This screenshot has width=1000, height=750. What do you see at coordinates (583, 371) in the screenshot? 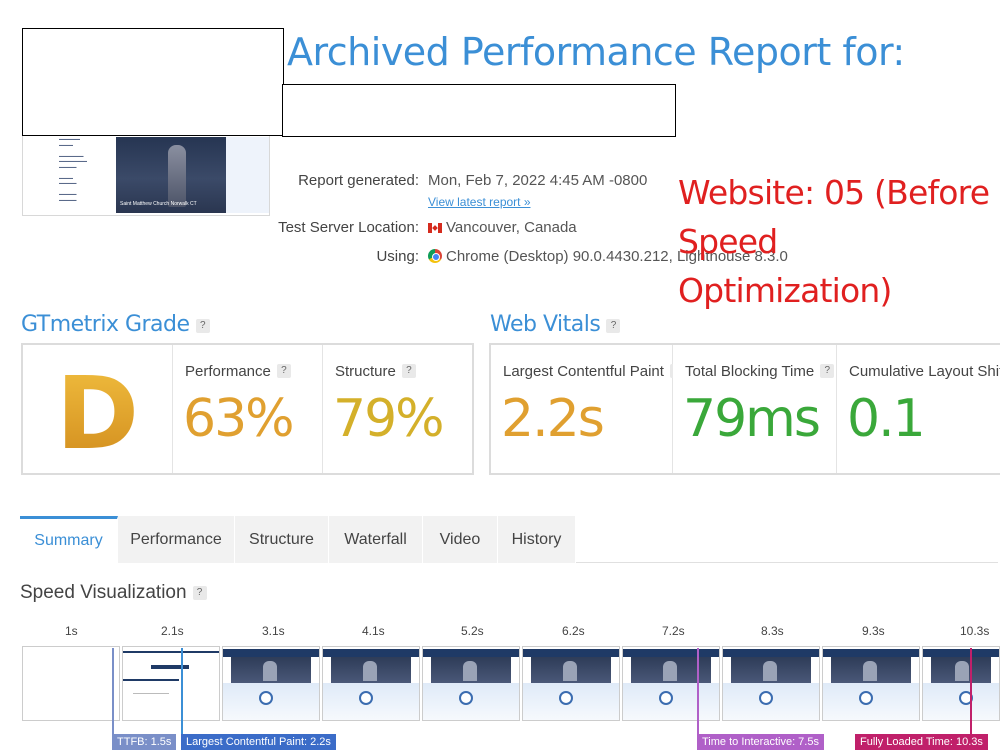
I see `lcp-label: Largest Contentful Paint` at bounding box center [583, 371].